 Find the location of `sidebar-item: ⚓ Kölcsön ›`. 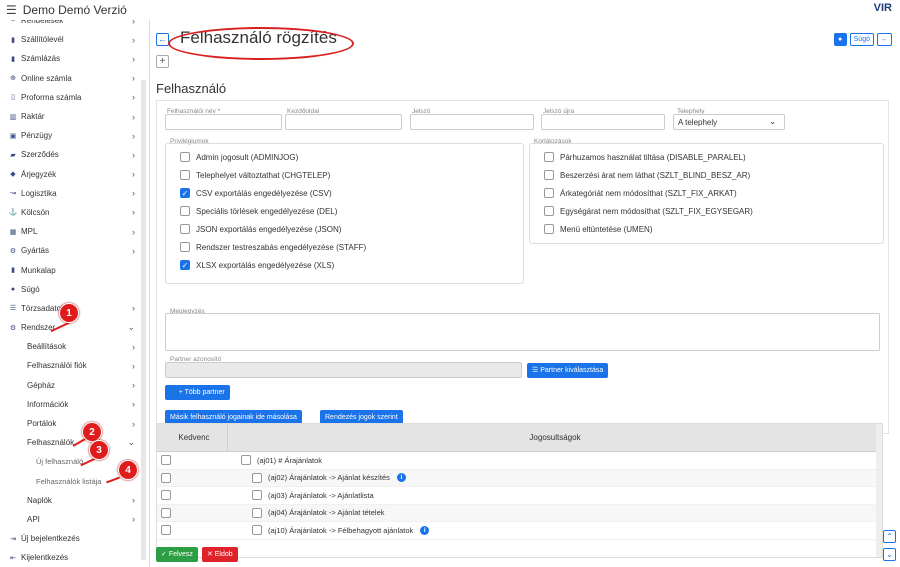

sidebar-item: ⚓ Kölcsön › is located at coordinates (74, 212).